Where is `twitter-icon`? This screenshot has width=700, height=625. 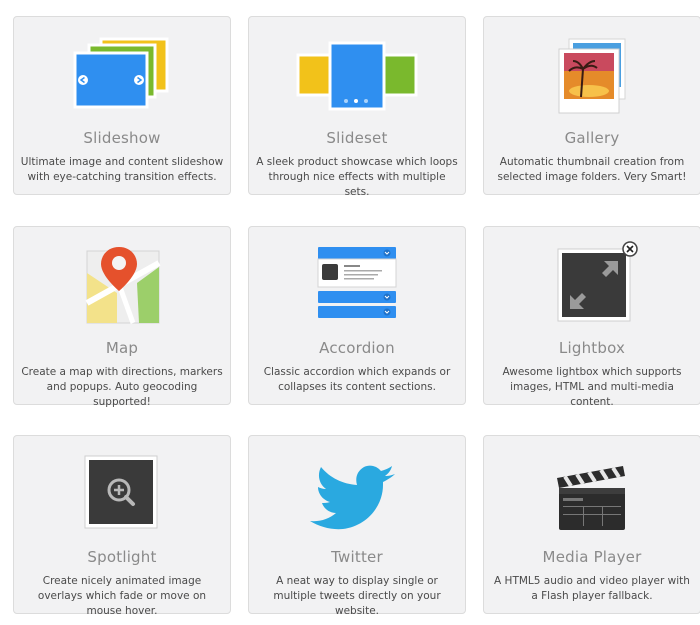 twitter-icon is located at coordinates (357, 502).